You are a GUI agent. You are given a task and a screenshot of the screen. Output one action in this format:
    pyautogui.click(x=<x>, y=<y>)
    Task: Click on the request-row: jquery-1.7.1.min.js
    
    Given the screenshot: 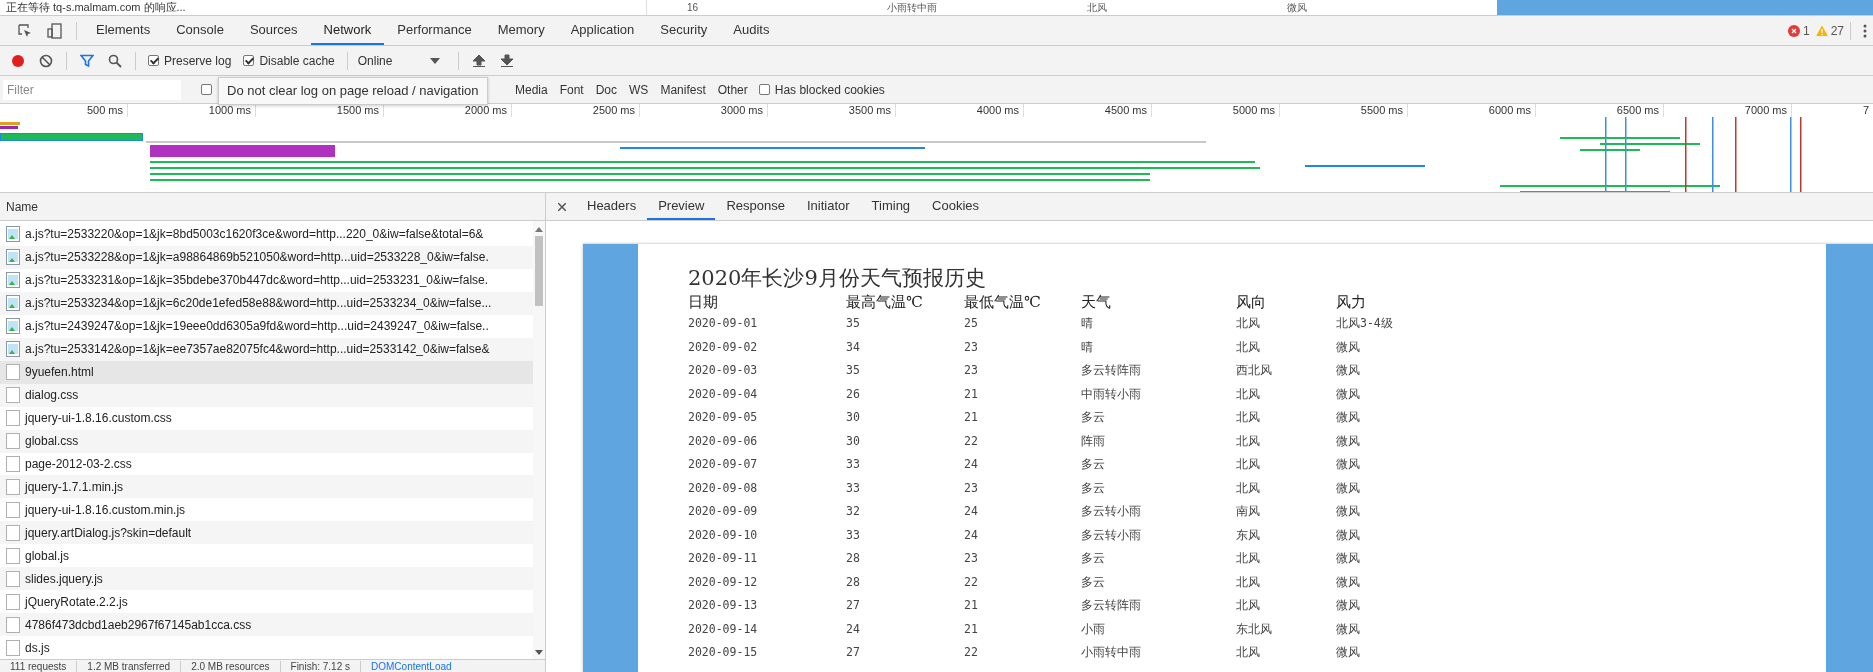 What is the action you would take?
    pyautogui.click(x=266, y=487)
    